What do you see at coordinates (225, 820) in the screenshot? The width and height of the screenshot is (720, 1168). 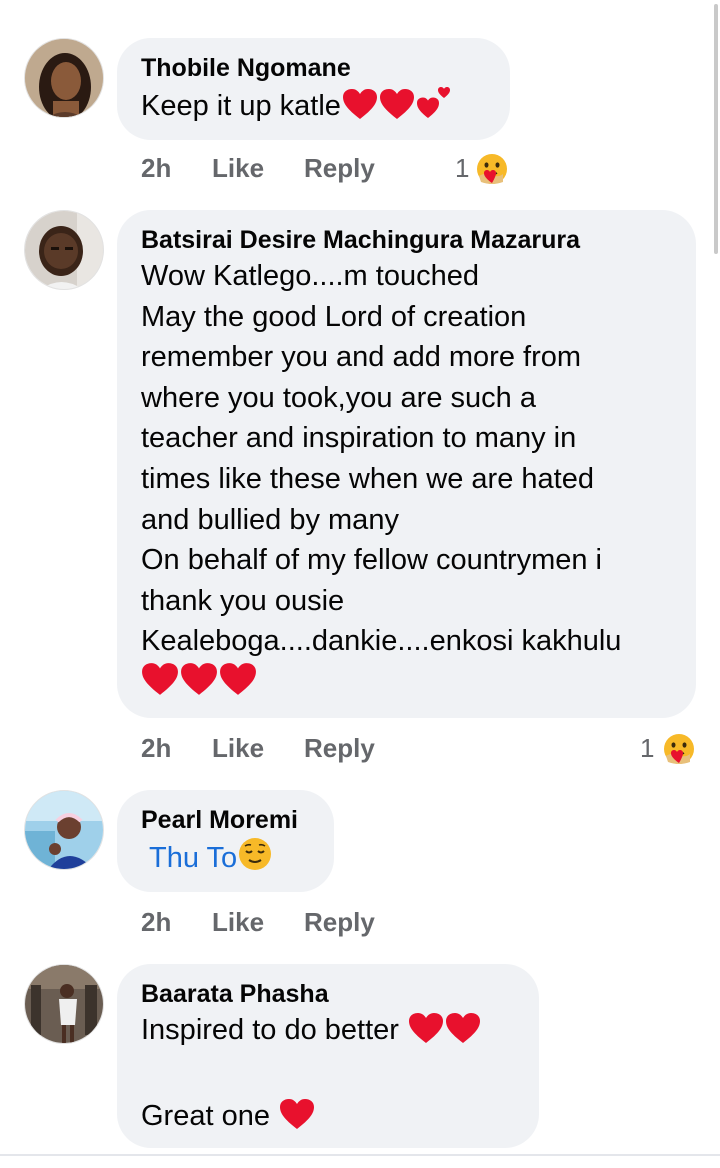 I see `comment-author: Pearl Moremi` at bounding box center [225, 820].